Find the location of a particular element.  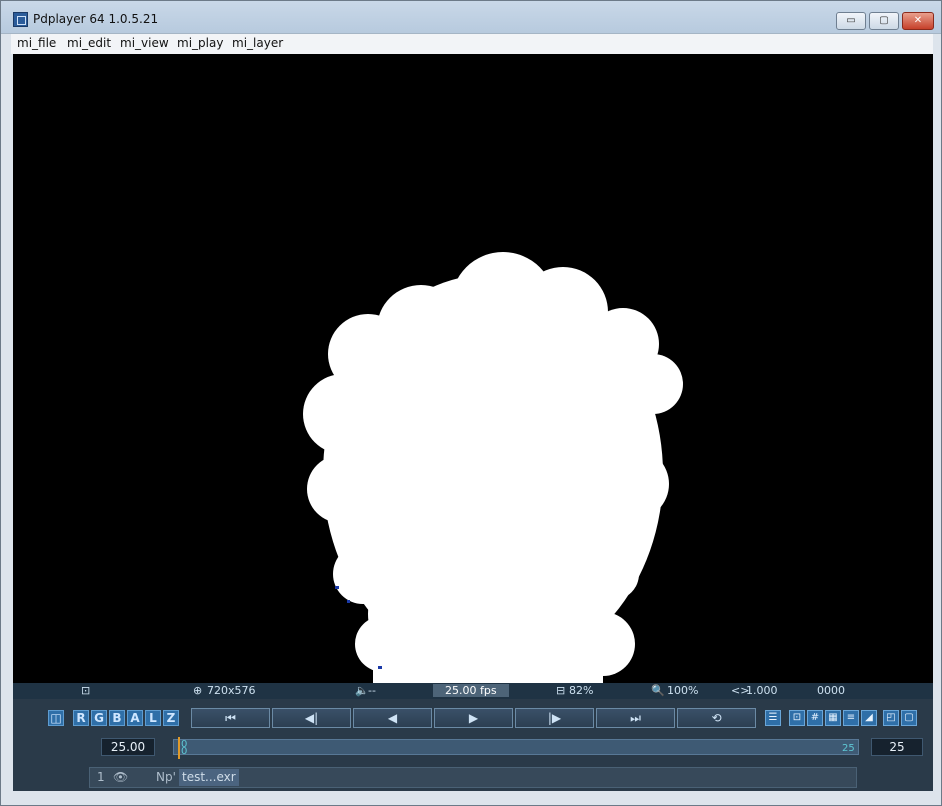

channel-z-button: Z is located at coordinates (171, 718).